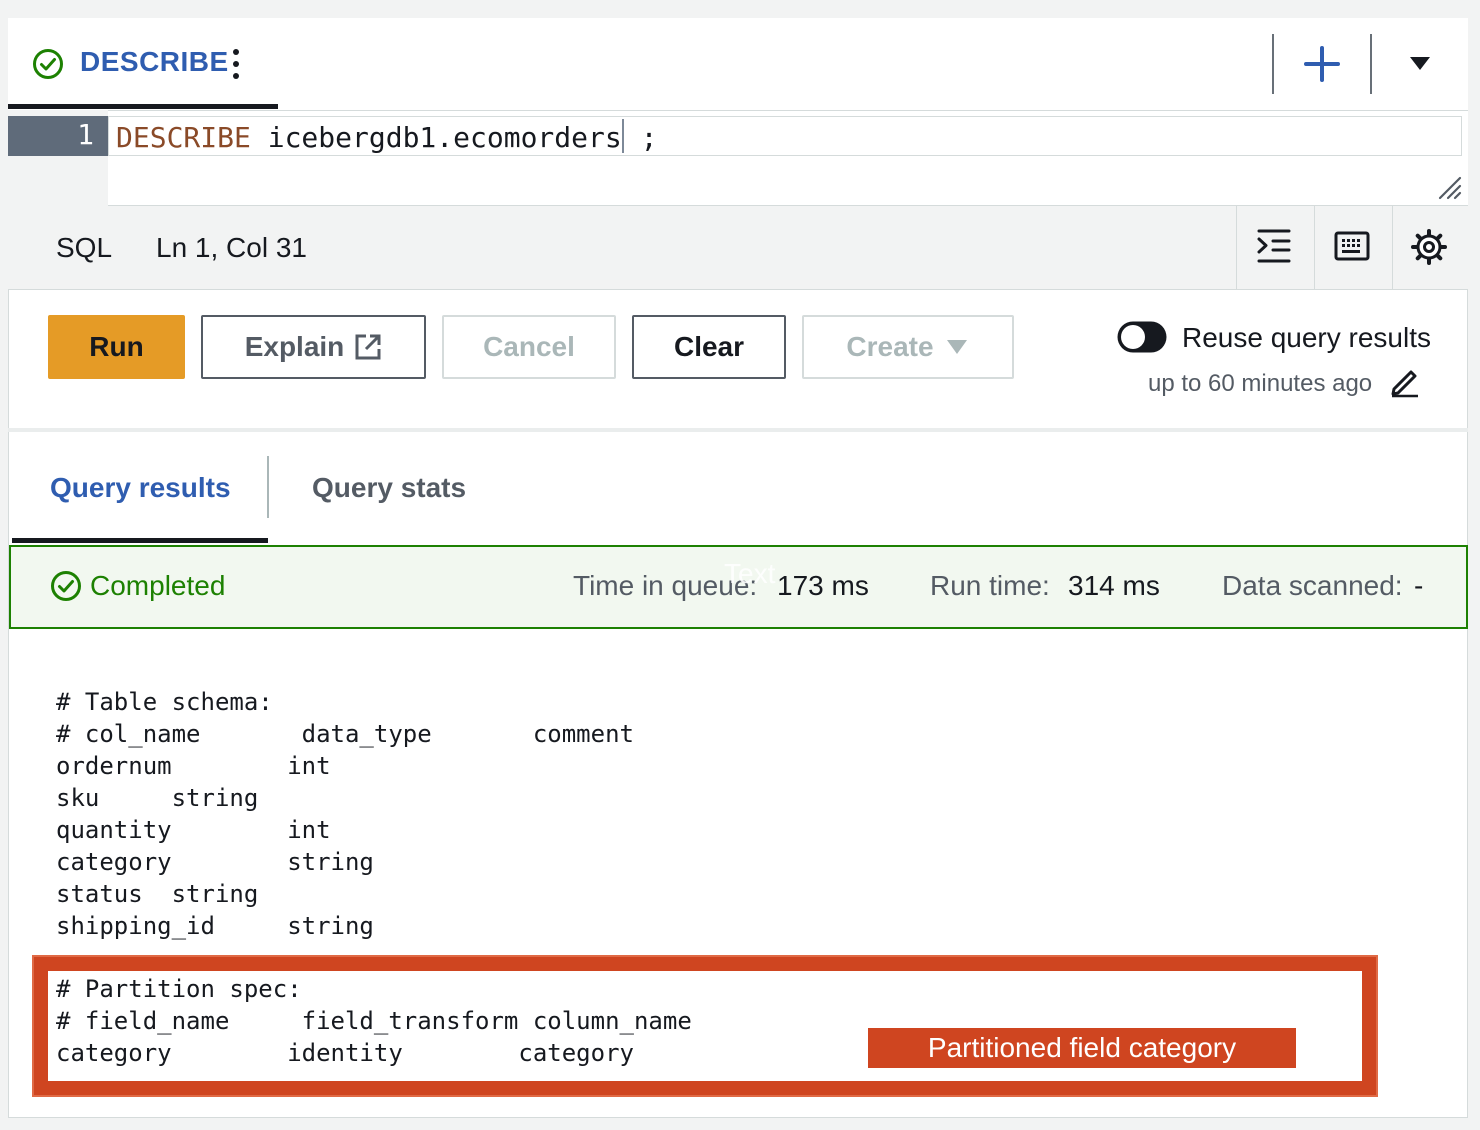 The width and height of the screenshot is (1480, 1130). What do you see at coordinates (84, 247) in the screenshot?
I see `language-mode: SQL` at bounding box center [84, 247].